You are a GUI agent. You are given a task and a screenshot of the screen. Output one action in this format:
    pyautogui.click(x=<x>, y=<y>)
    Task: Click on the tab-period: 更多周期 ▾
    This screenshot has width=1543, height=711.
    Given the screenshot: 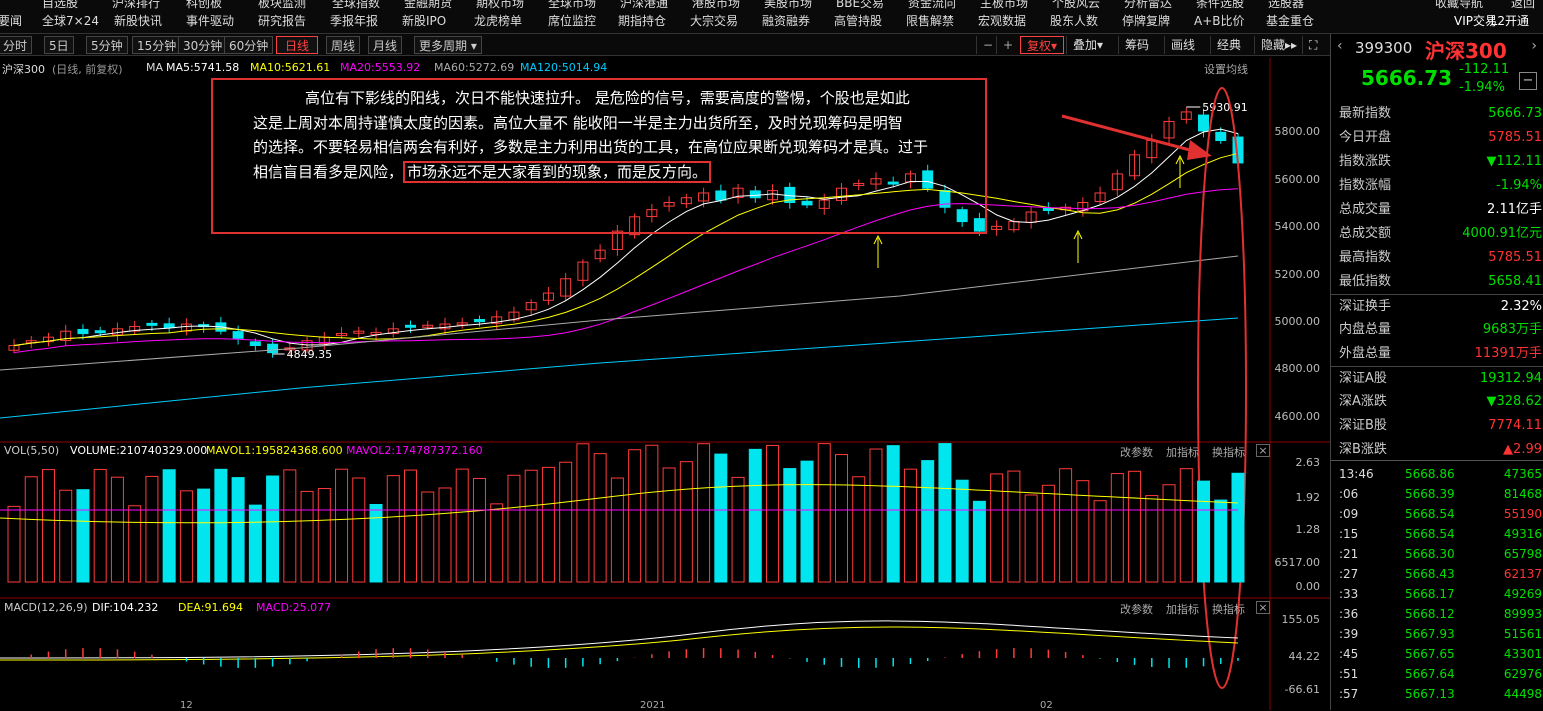 What is the action you would take?
    pyautogui.click(x=448, y=45)
    